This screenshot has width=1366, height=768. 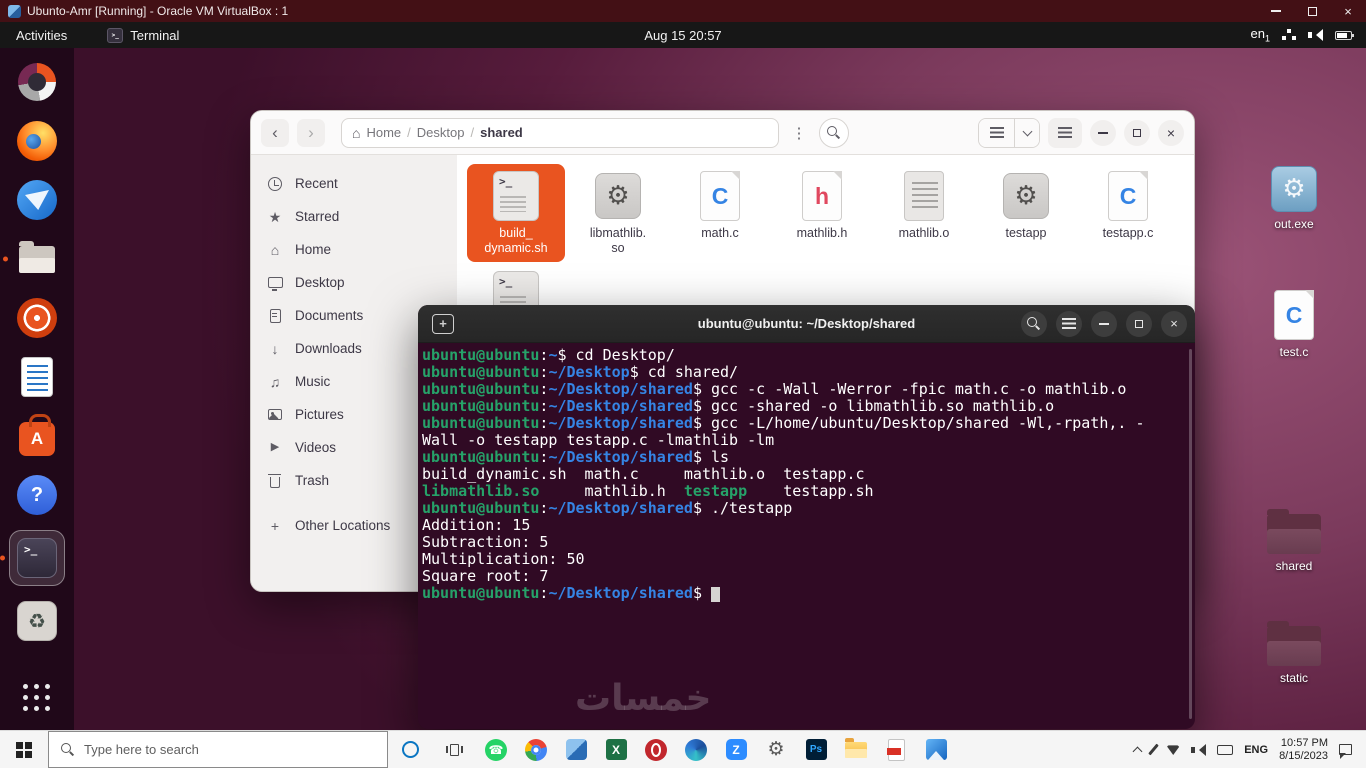 I want to click on videos-icon: ▶, so click(x=275, y=447).